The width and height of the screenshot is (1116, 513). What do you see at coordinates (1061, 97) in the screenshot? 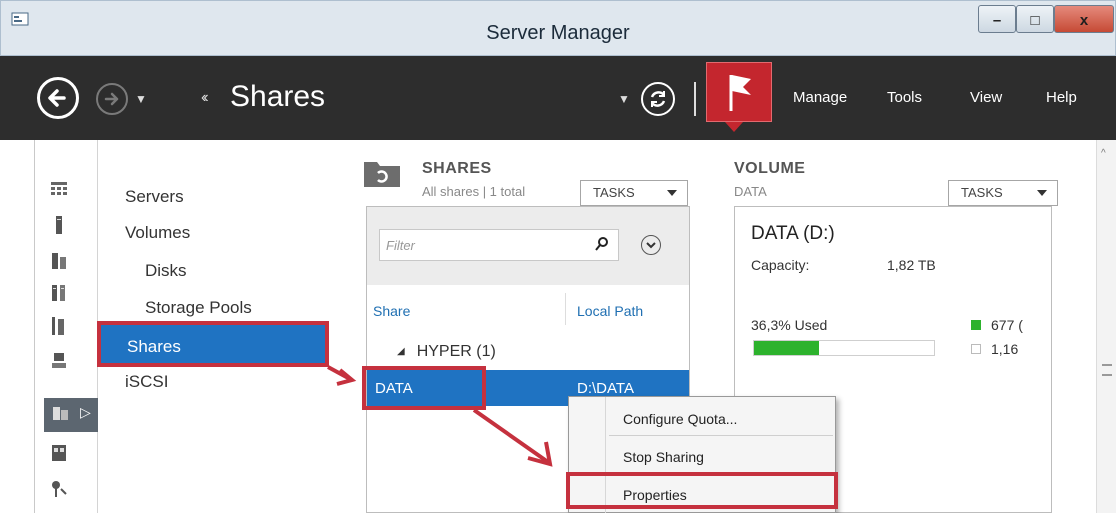
I see `menu-help: Help` at bounding box center [1061, 97].